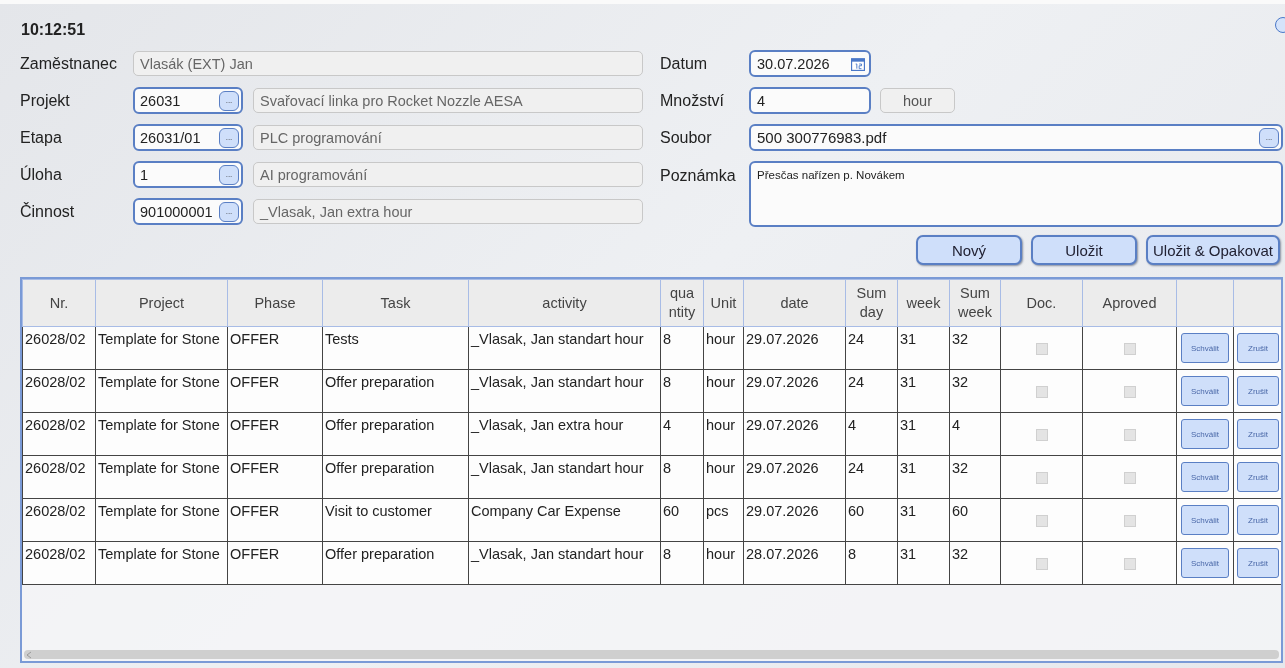 This screenshot has width=1285, height=668. I want to click on column-header: Unit, so click(723, 303).